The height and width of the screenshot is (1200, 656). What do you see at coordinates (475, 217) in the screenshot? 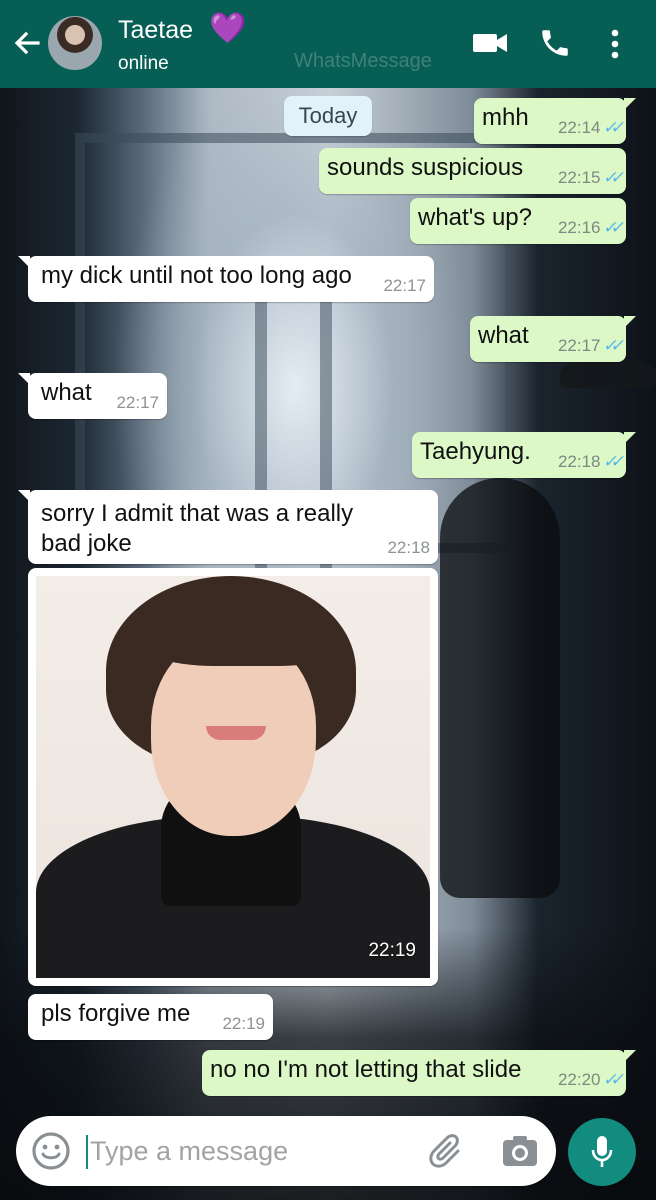
I see `message-text: what's up?` at bounding box center [475, 217].